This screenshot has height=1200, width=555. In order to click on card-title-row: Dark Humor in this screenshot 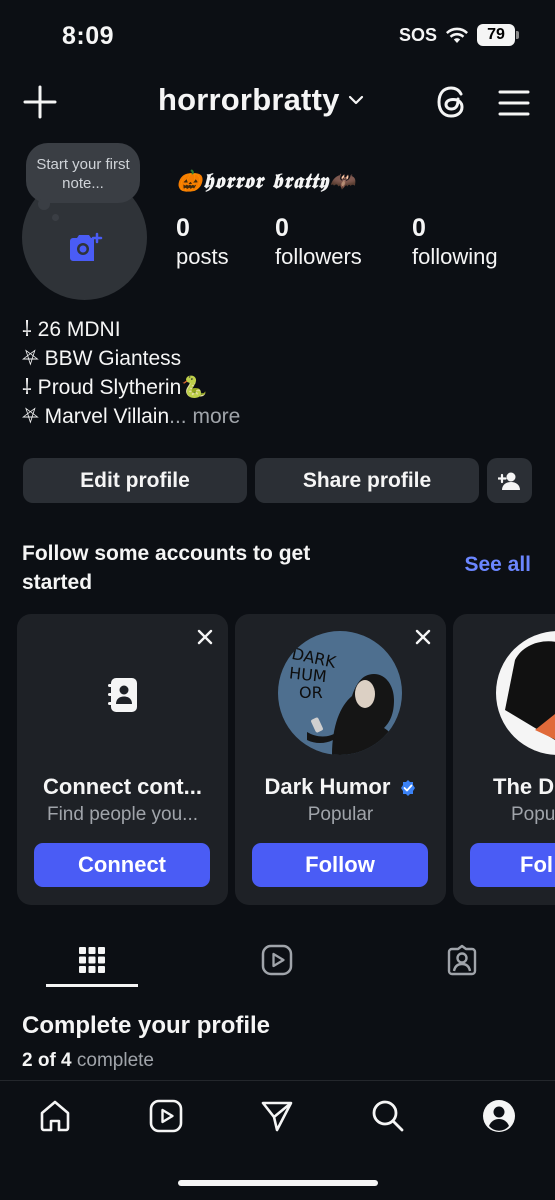, I will do `click(340, 787)`.